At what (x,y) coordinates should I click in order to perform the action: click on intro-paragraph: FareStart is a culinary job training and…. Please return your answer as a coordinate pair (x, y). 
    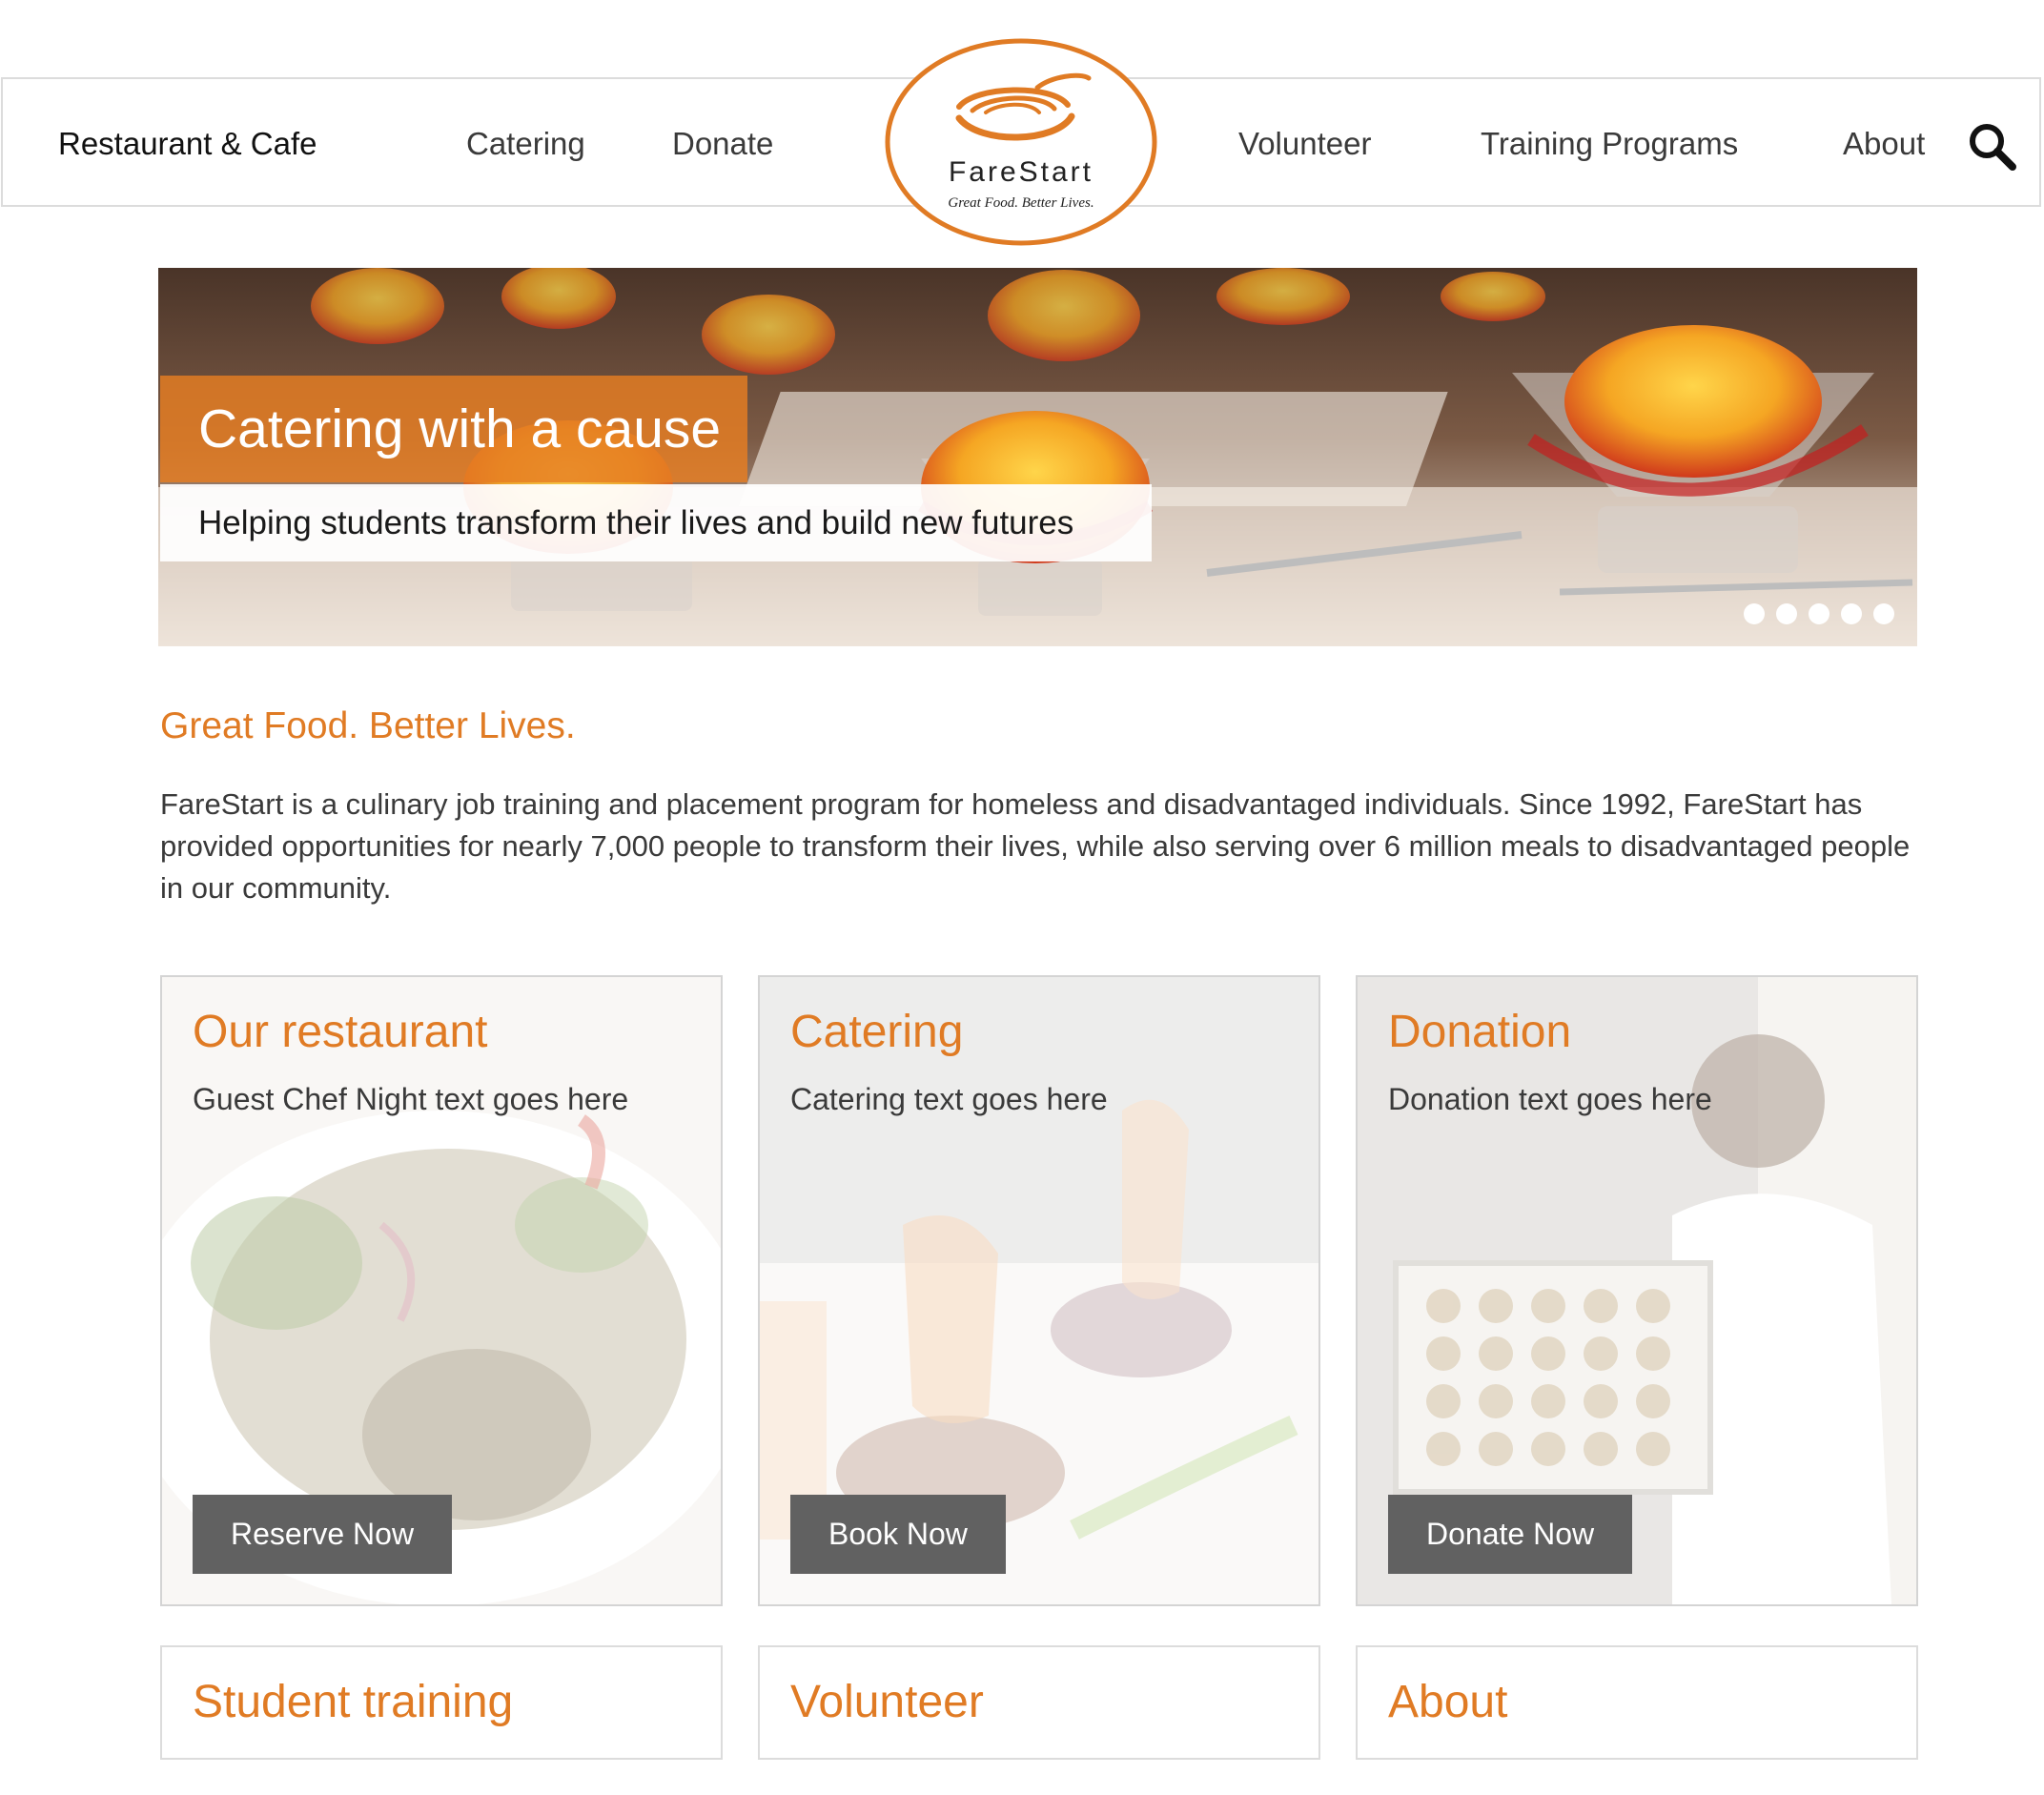
    Looking at the image, I should click on (1035, 846).